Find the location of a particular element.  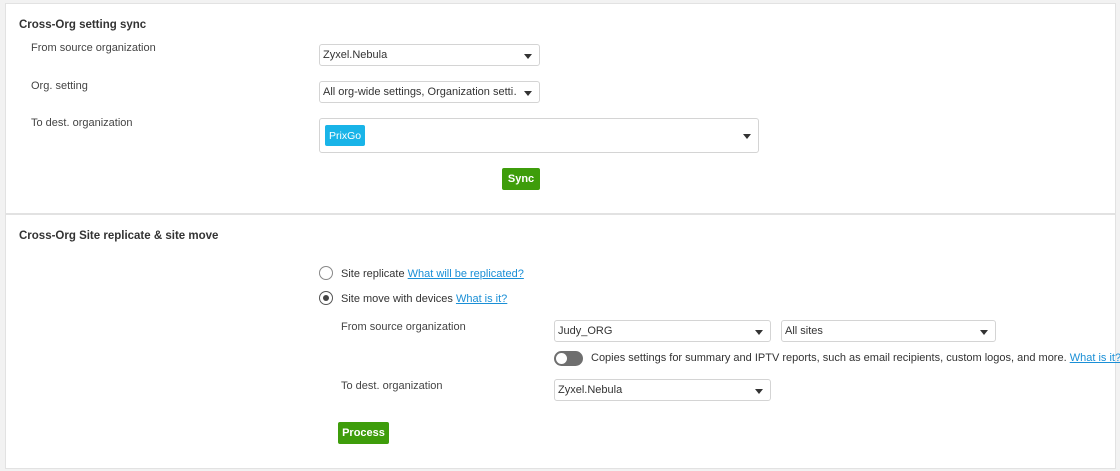

move-dest-org-select: Zyxel.Nebula is located at coordinates (662, 390).